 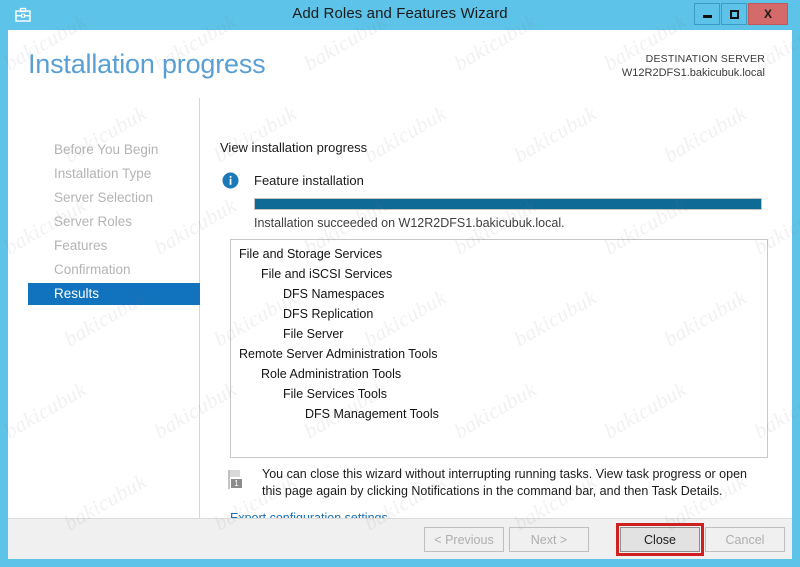 I want to click on feature-list-item: DFS Namespaces, so click(x=333, y=294).